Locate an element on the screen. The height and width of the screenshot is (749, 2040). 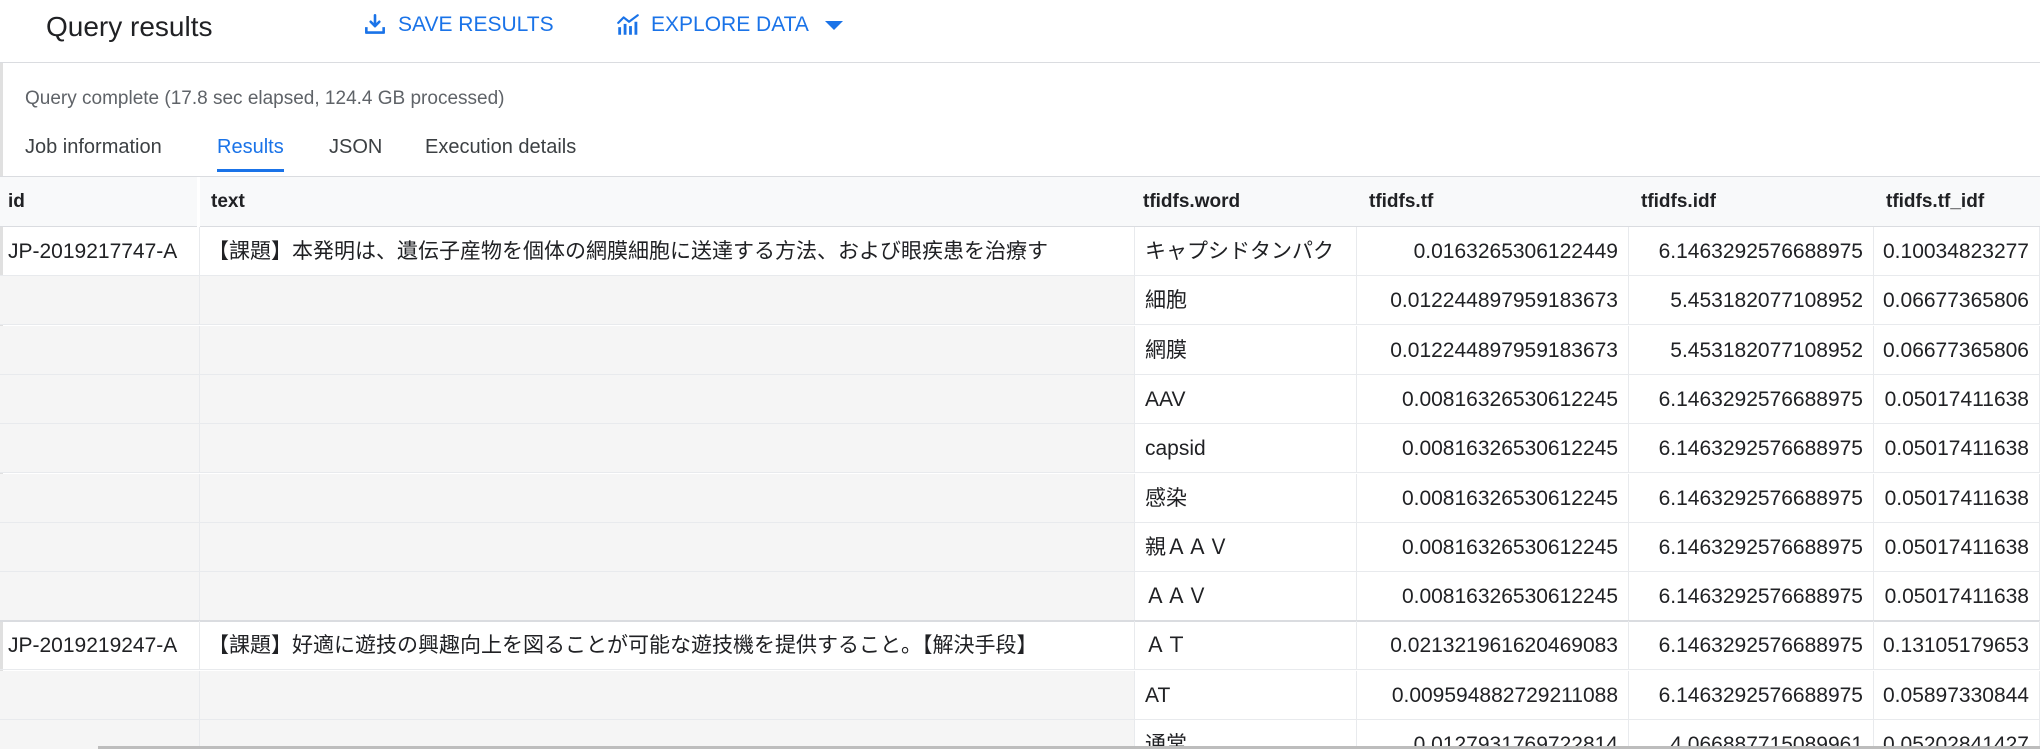
results-header: Query results SAVE RESULTS EXPLORE DATA is located at coordinates (1020, 31).